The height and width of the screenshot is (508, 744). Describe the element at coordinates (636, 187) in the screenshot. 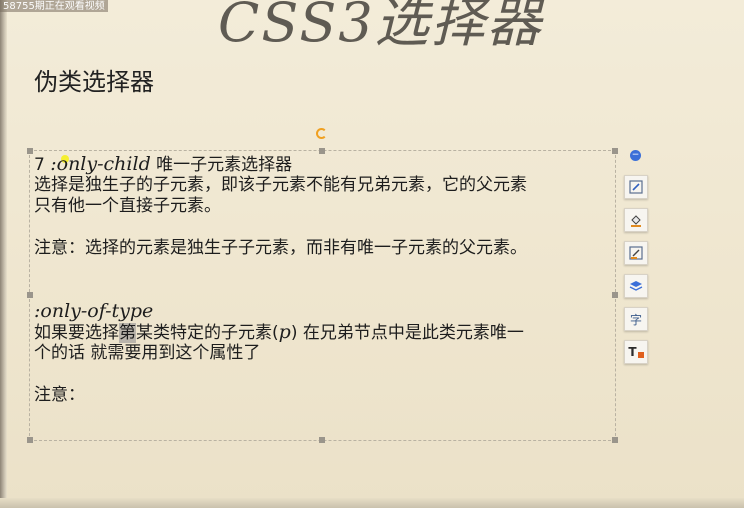

I see `edit-box-icon` at that location.